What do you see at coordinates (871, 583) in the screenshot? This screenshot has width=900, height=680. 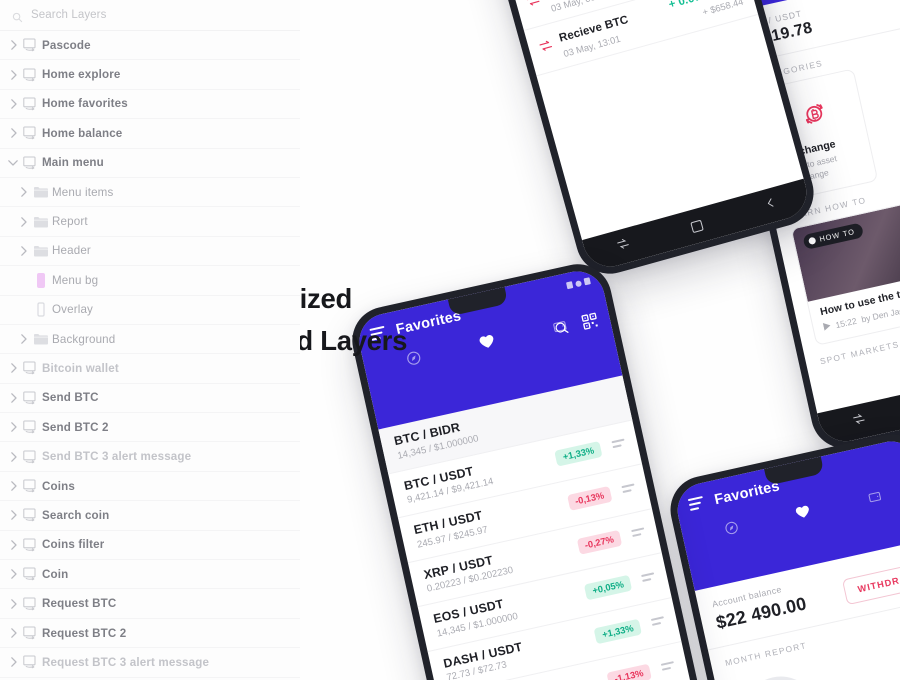 I see `withdraw-button: WITHDRAW` at bounding box center [871, 583].